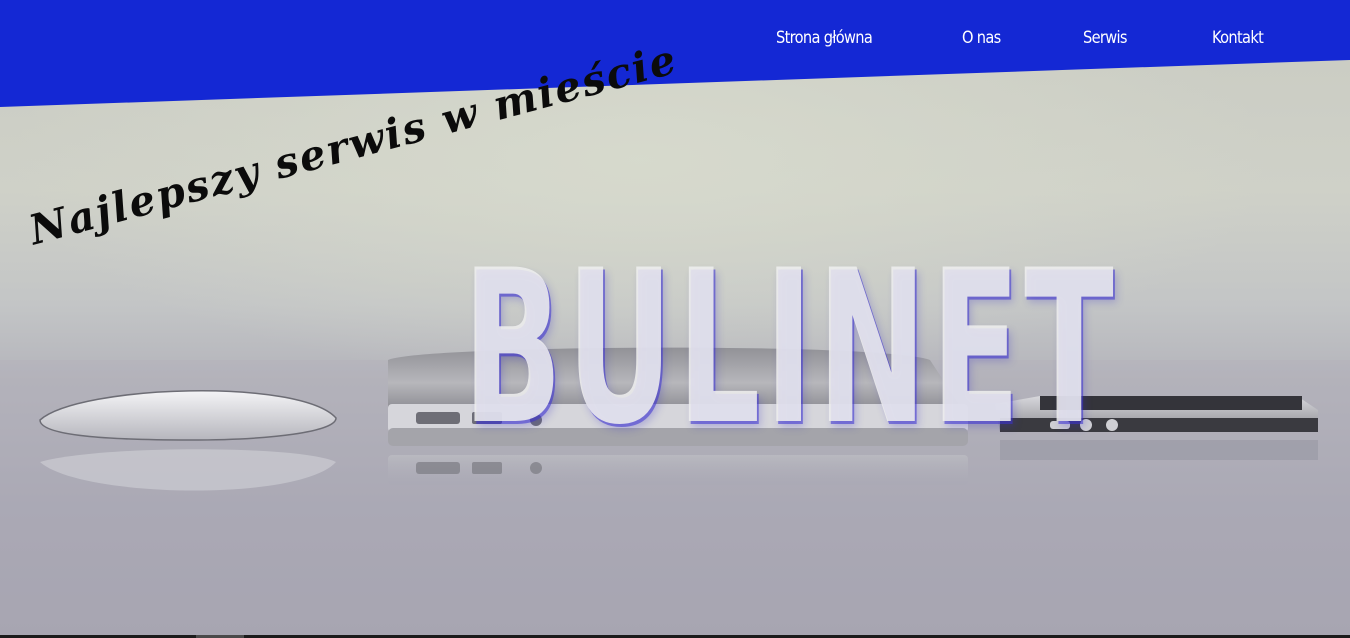 The width and height of the screenshot is (1350, 638). I want to click on nav-link-home: Strona główna, so click(824, 38).